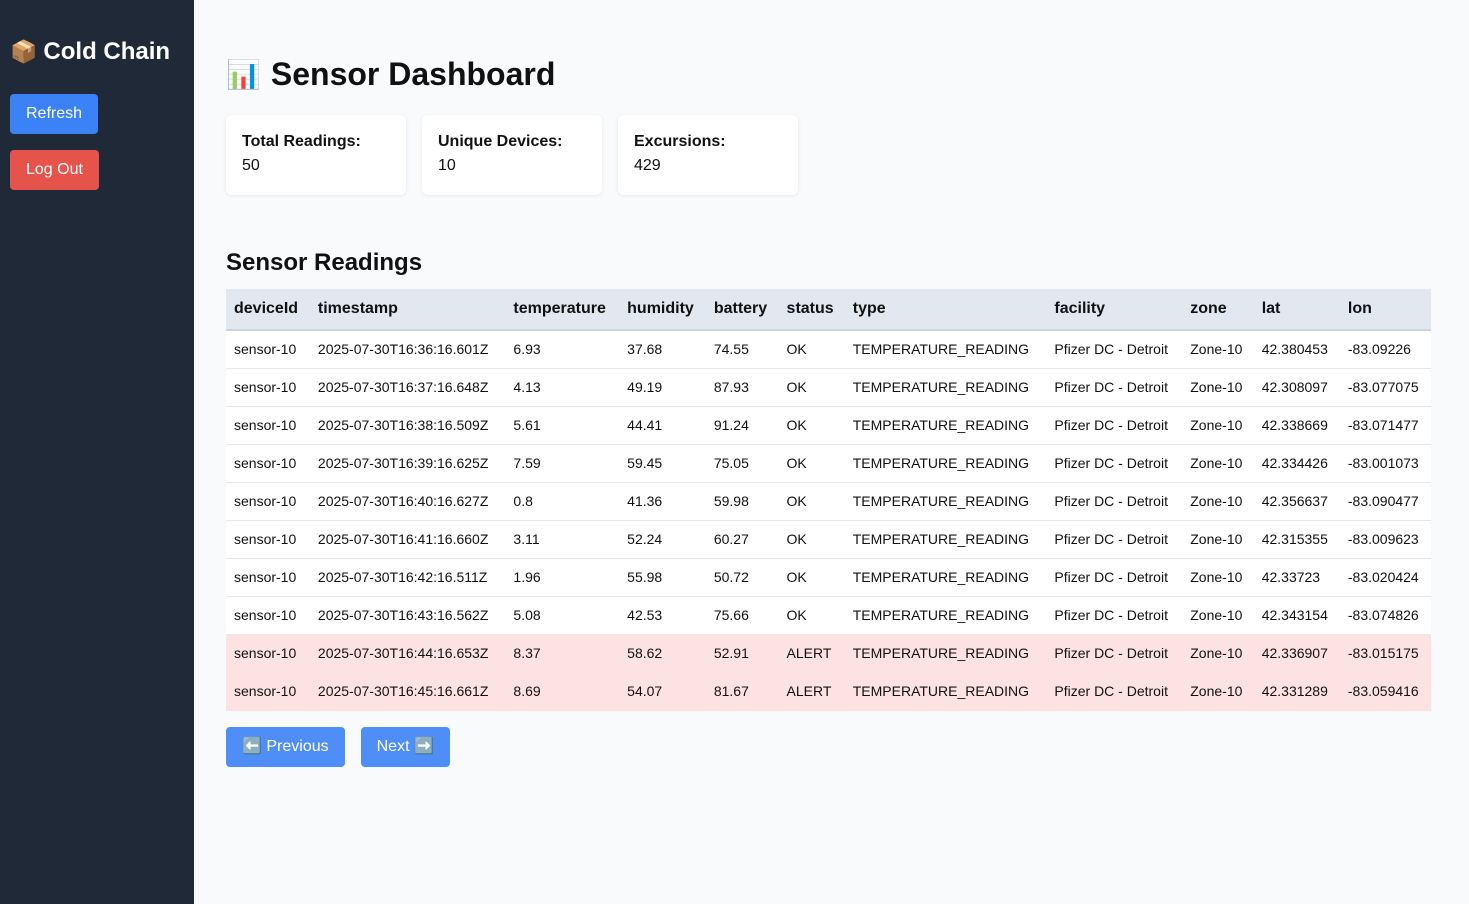 The width and height of the screenshot is (1469, 904). Describe the element at coordinates (447, 165) in the screenshot. I see `stat-value: 10` at that location.